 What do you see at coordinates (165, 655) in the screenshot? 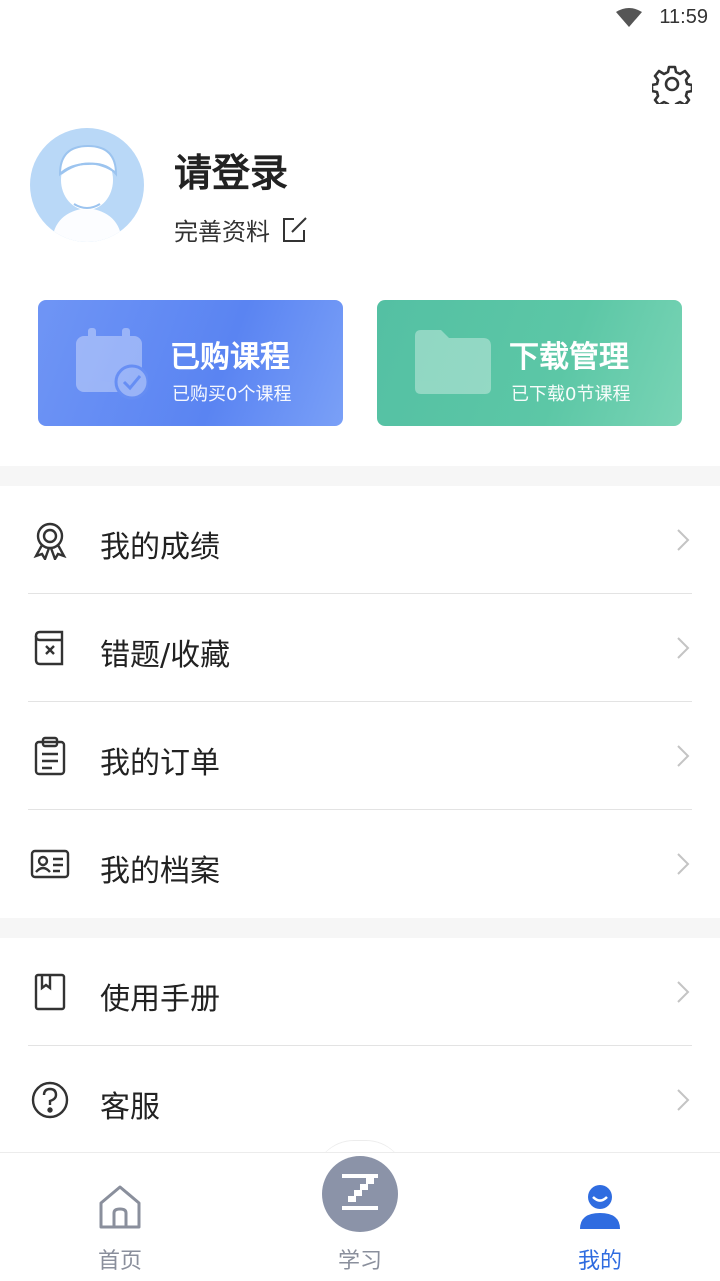
I see `menu-label: 错题/收藏` at bounding box center [165, 655].